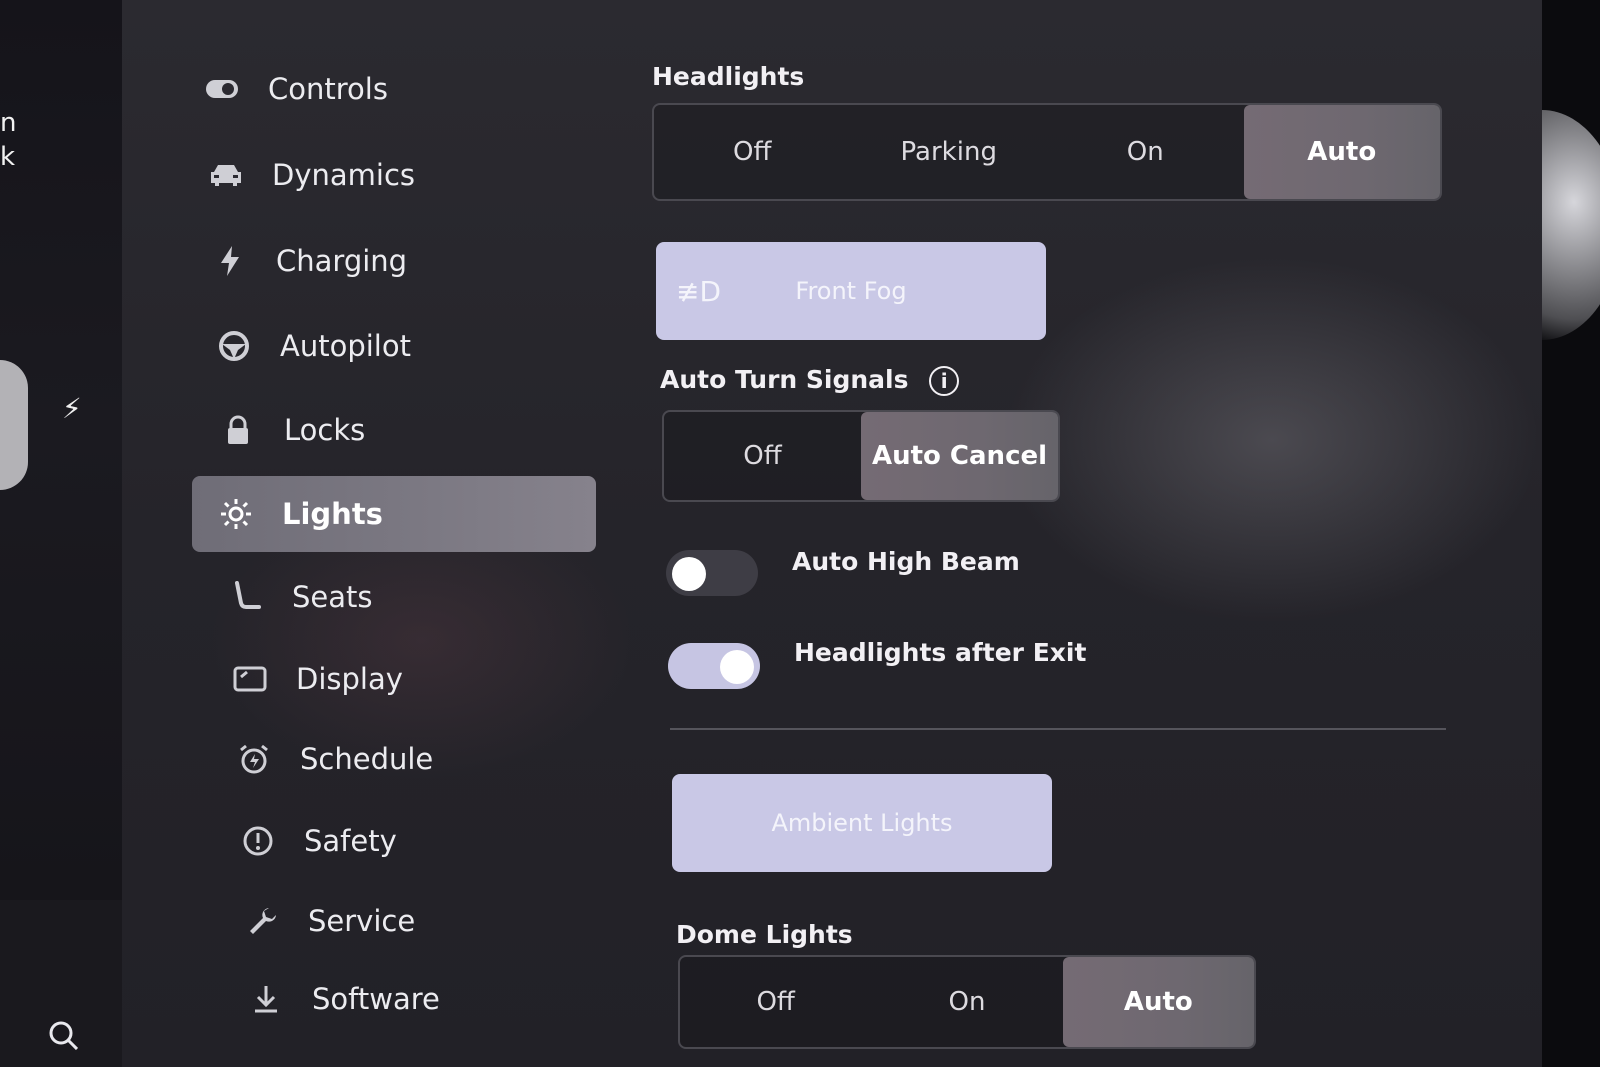 The image size is (1600, 1067). I want to click on sidebar-item-label: Display, so click(349, 679).